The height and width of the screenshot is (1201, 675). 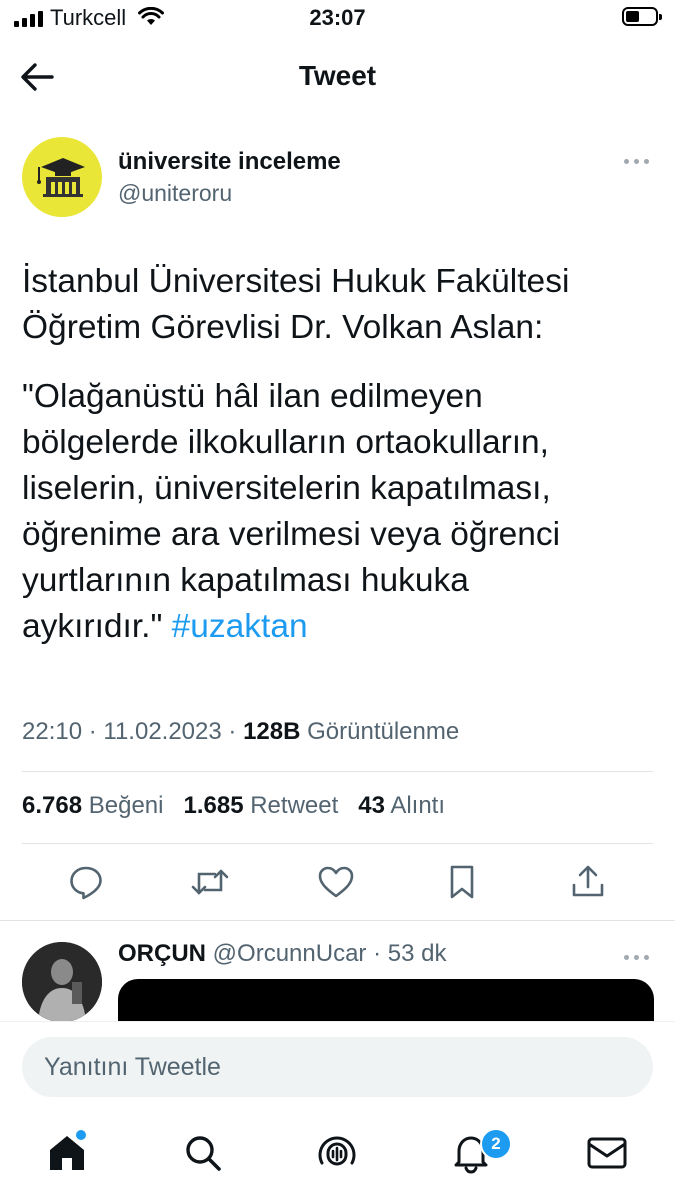 I want to click on like-icon, so click(x=336, y=882).